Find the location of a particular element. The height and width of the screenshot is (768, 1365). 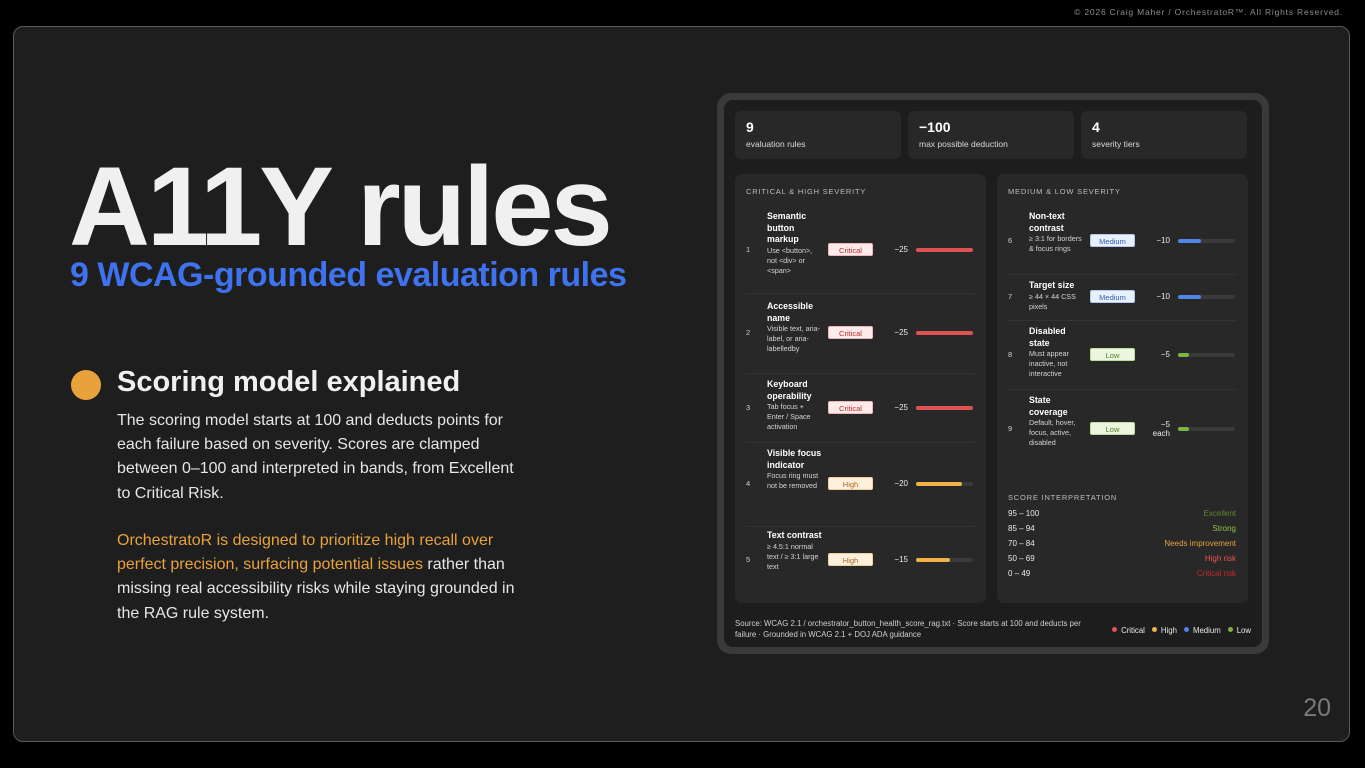

stat-card-tiers: 4 severity tiers is located at coordinates (1164, 135).